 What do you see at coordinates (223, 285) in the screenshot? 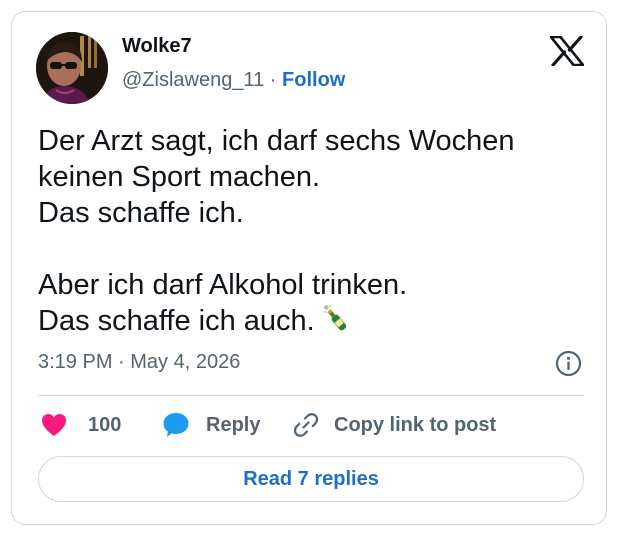
I see `tweet-line: Aber ich darf Alkohol trinken.` at bounding box center [223, 285].